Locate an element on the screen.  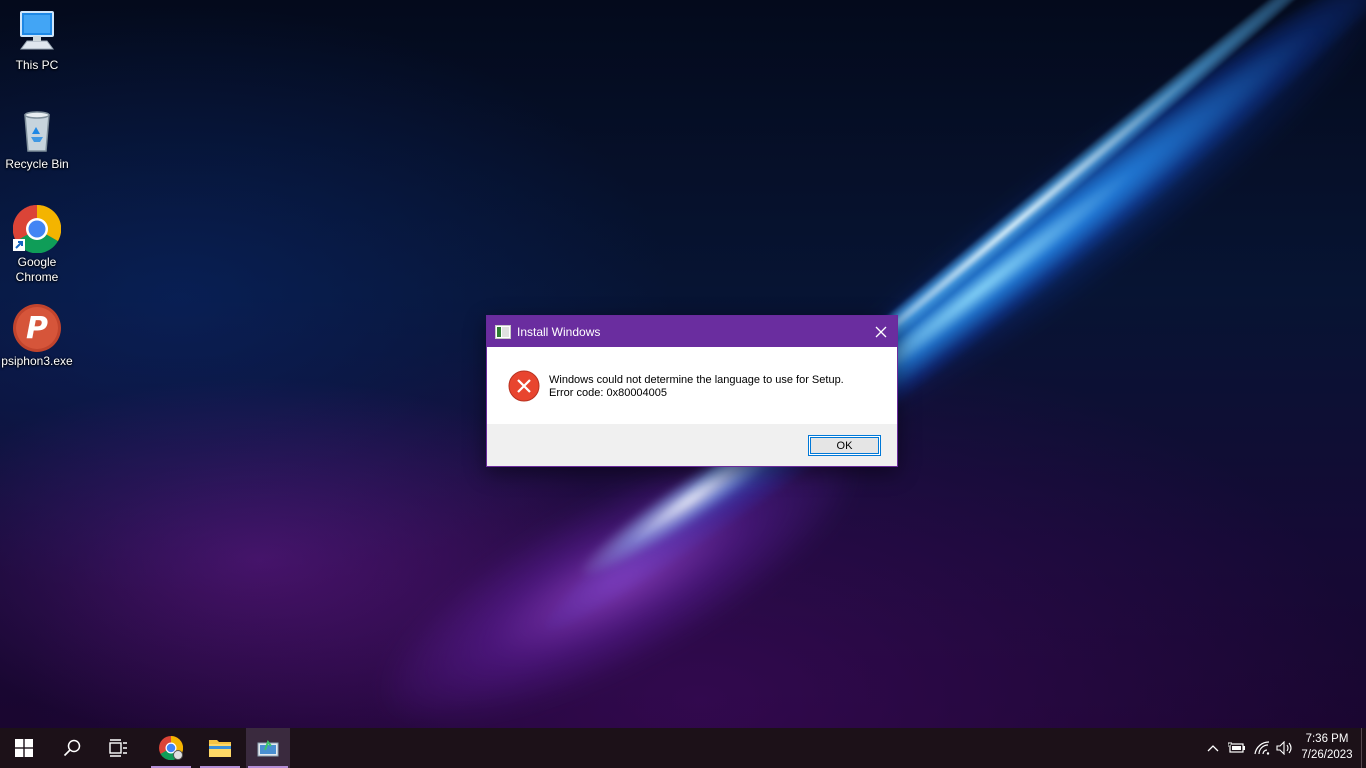
error-code: Error code: 0x80004005 is located at coordinates (608, 393).